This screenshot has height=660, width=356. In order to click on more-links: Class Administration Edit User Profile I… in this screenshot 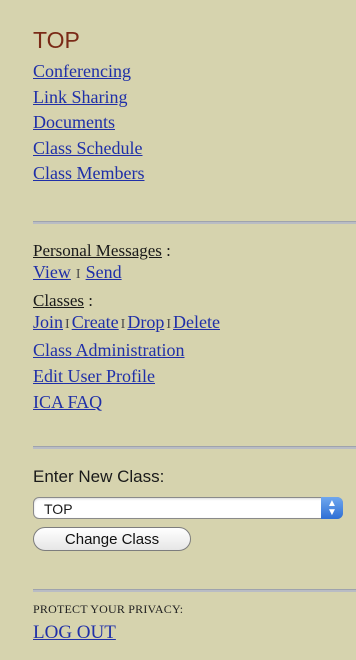, I will do `click(126, 376)`.